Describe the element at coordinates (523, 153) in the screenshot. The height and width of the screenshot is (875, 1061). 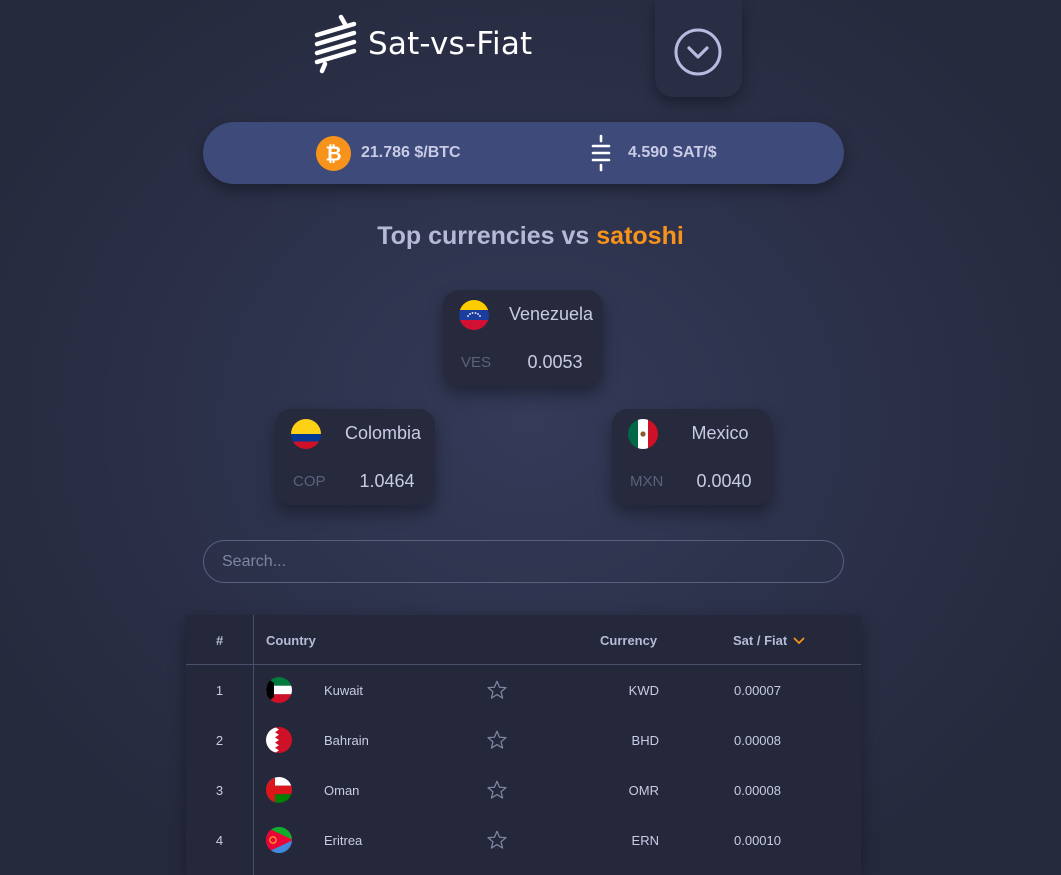
I see `price-ticker: ₿ 21.786 $/BTC 4.590 SAT/$` at that location.